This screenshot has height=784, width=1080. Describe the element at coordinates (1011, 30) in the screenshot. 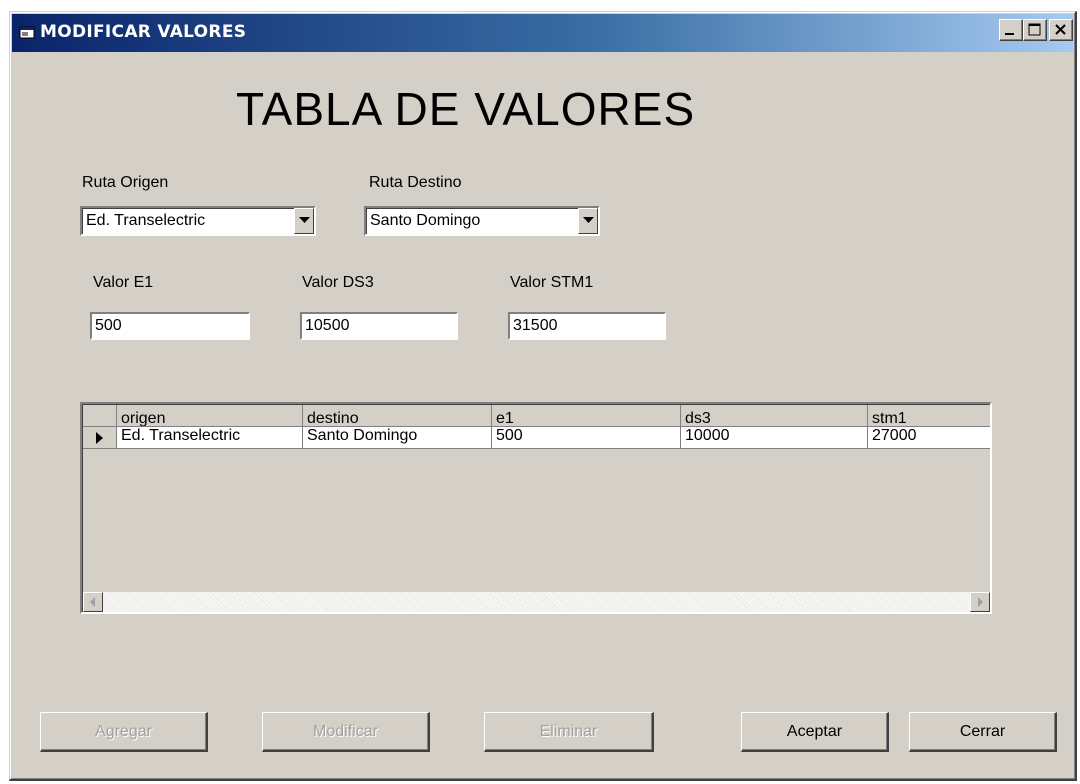

I see `minimize-button` at that location.